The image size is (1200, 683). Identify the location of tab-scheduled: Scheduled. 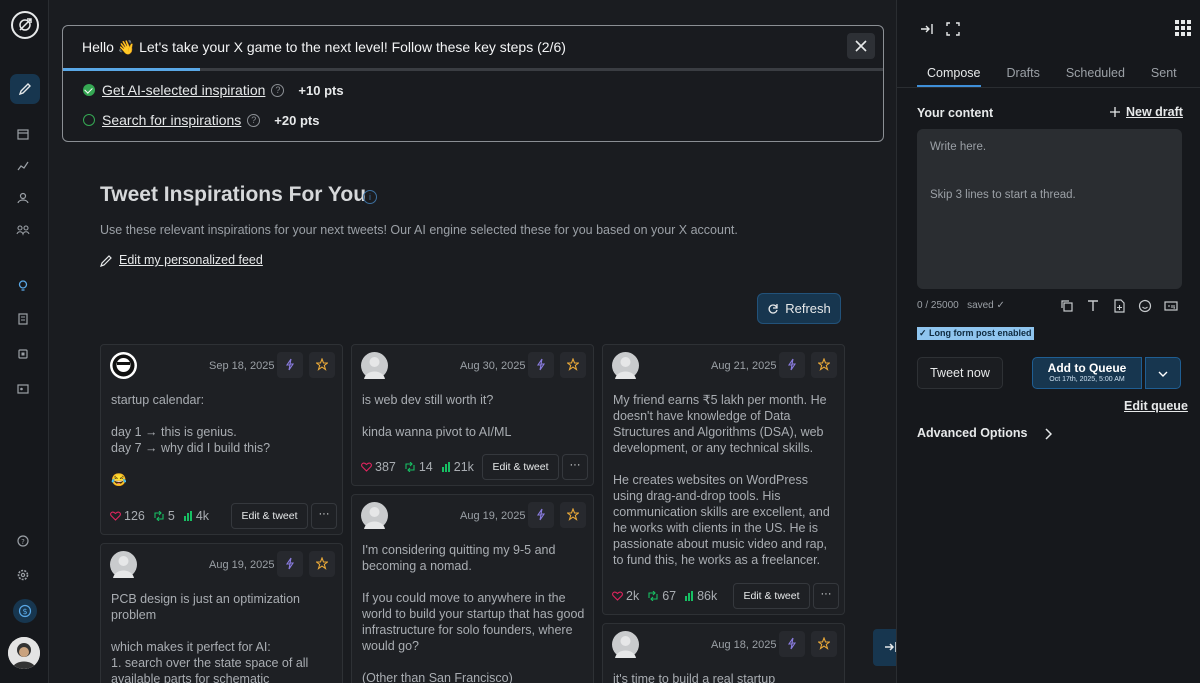
(1095, 76).